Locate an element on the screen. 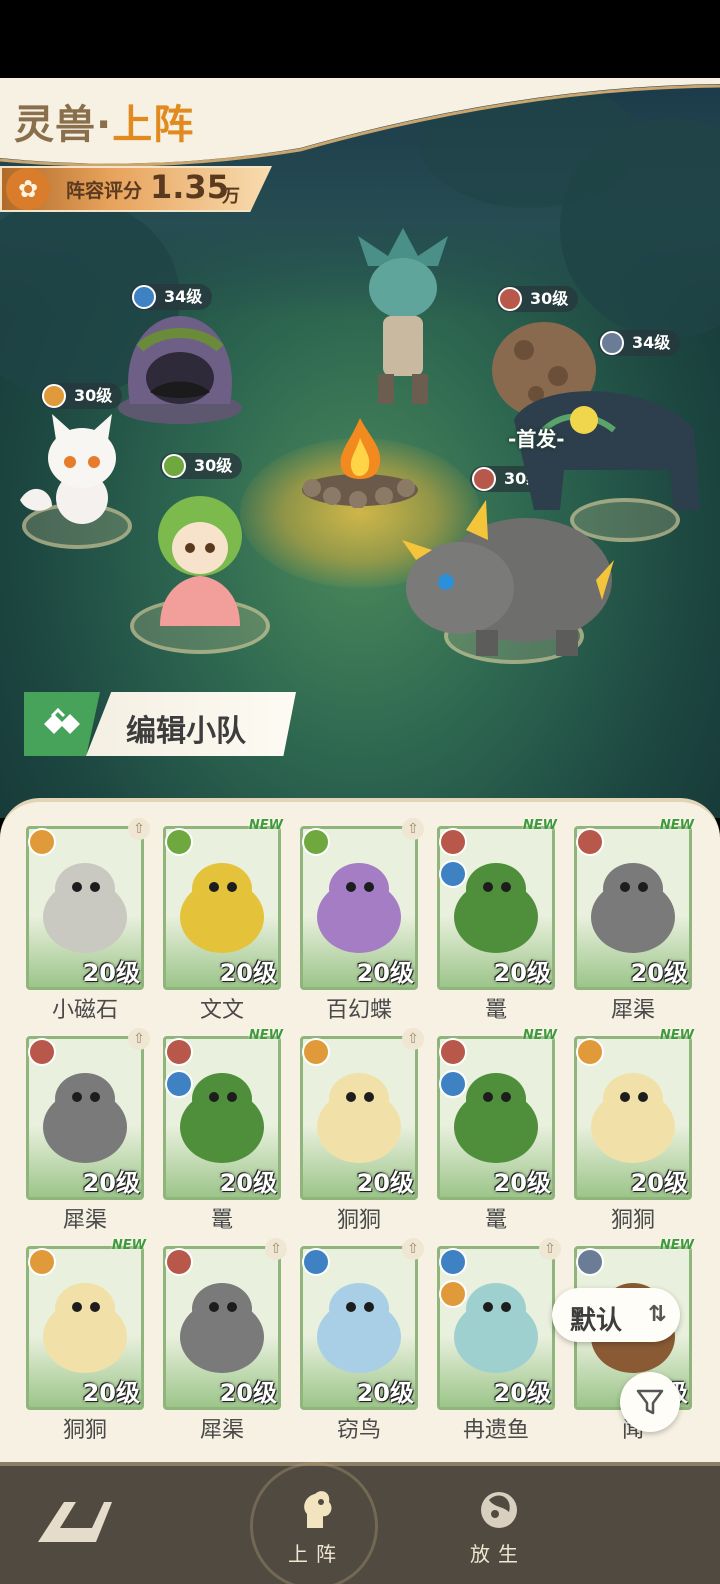 The width and height of the screenshot is (720, 1584). creature-name: 窃鸟 is located at coordinates (358, 1430).